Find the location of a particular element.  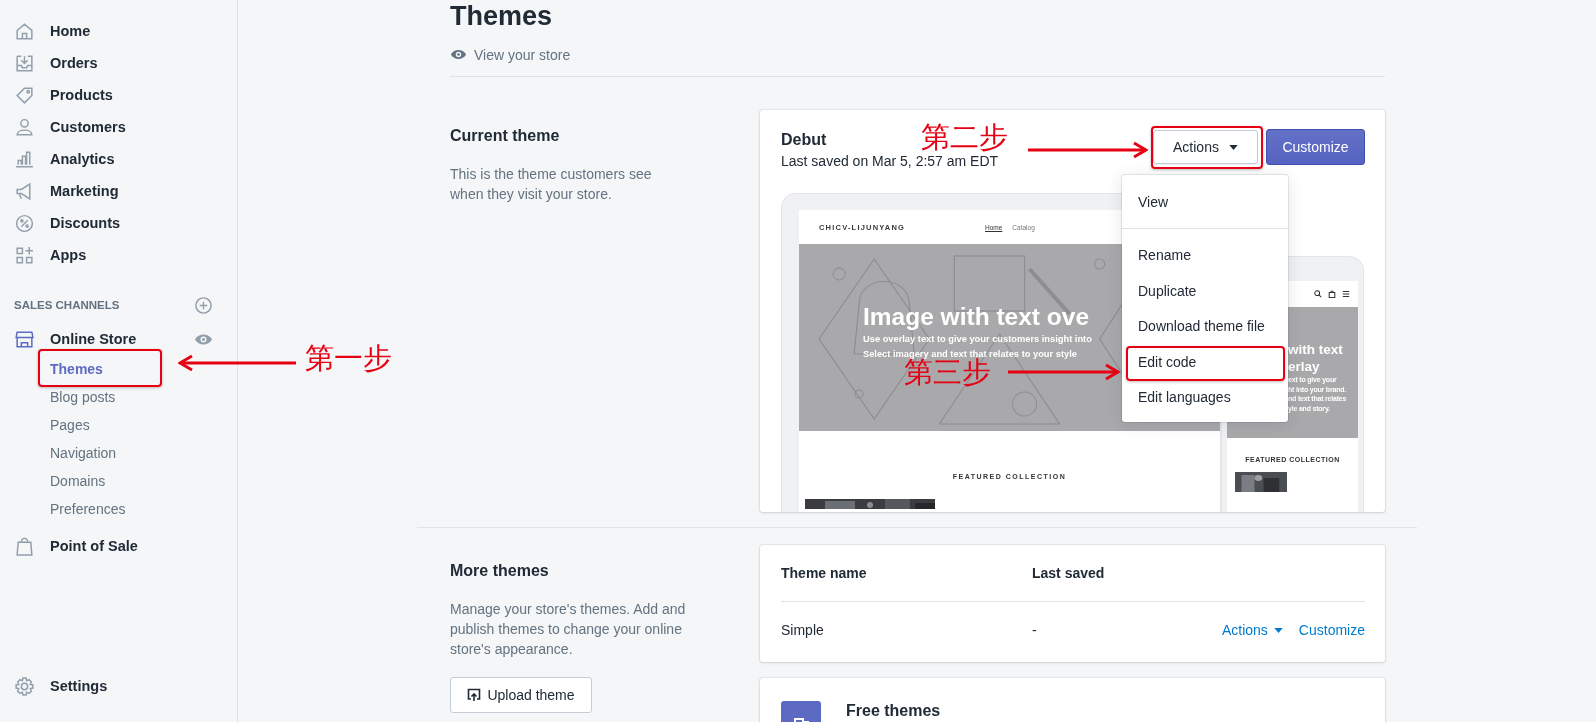

hero-heading: with text is located at coordinates (1315, 349).